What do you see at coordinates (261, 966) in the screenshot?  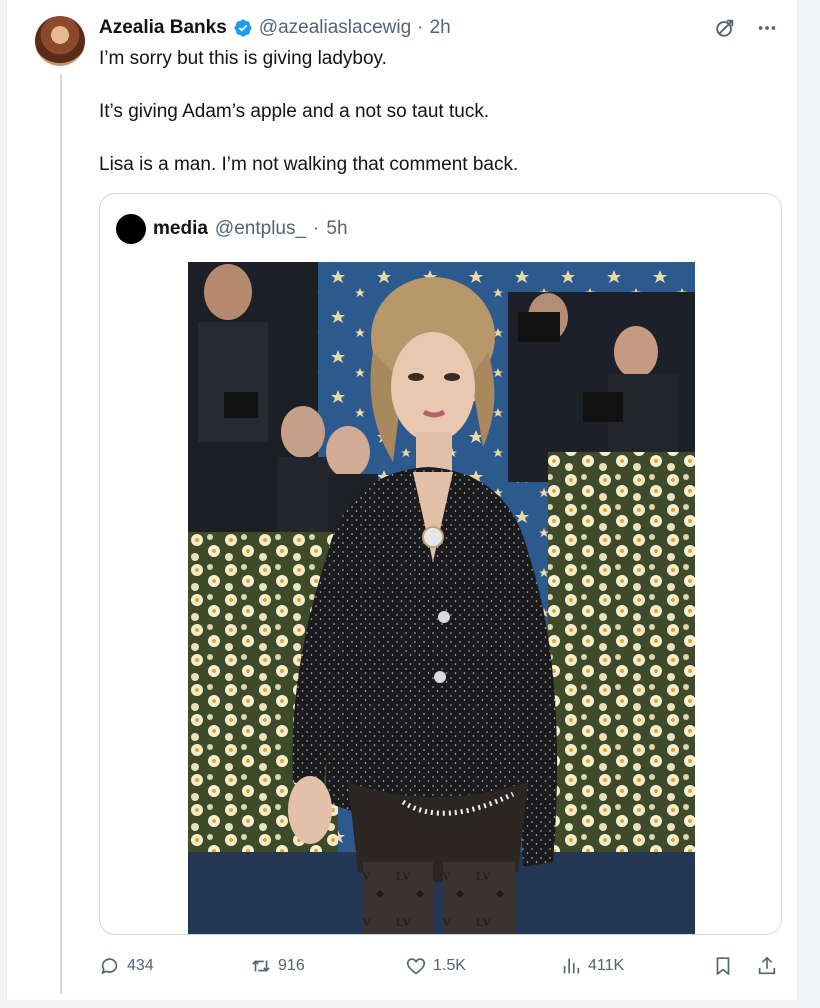 I see `retweet-icon` at bounding box center [261, 966].